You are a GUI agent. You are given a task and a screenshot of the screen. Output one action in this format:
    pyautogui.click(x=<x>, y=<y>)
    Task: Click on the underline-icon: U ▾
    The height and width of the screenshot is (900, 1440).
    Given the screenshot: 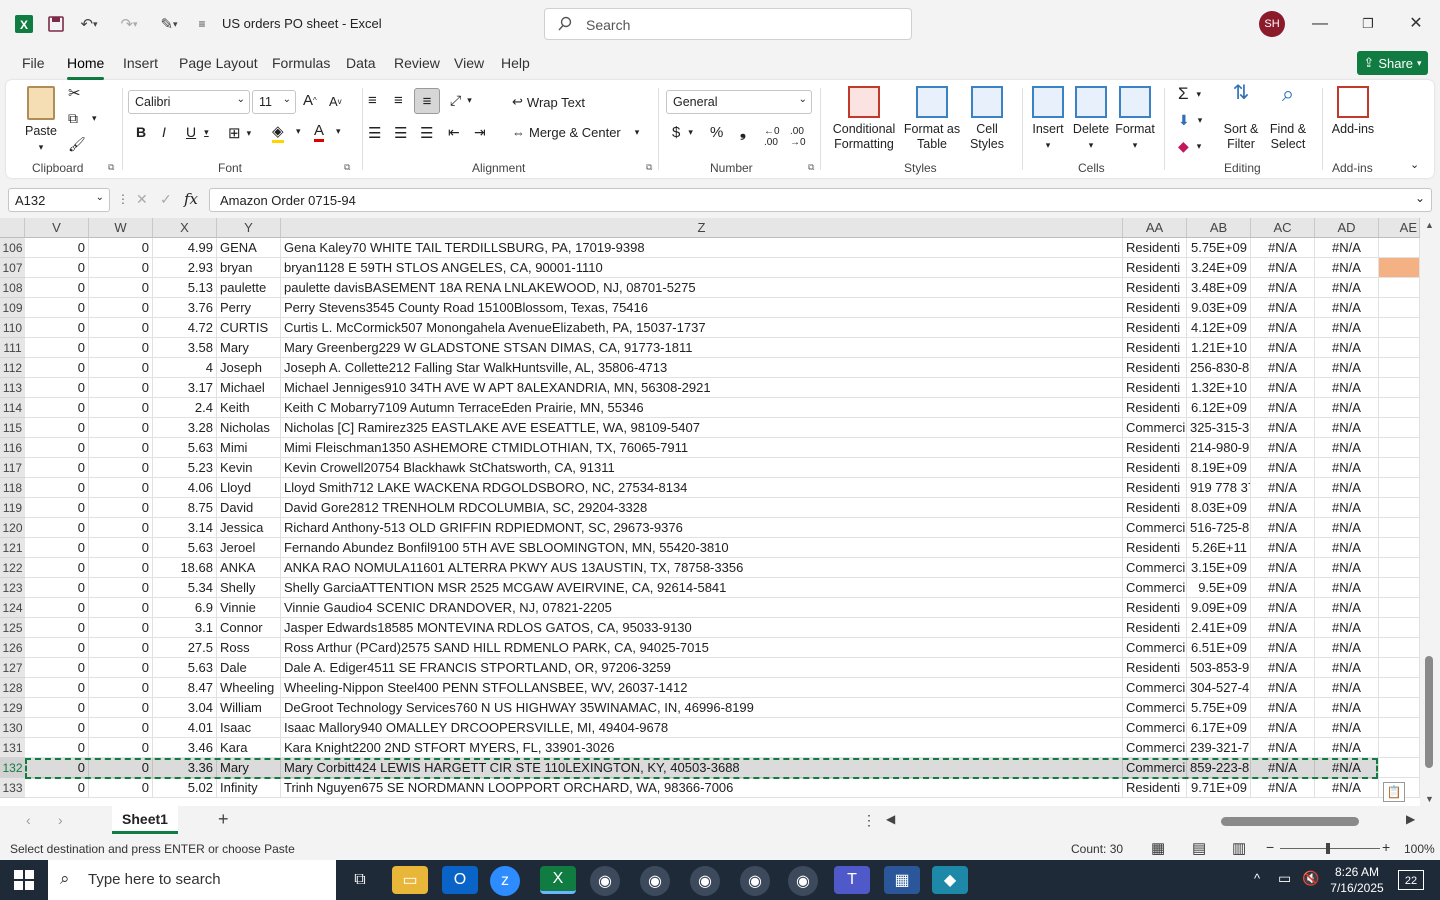 What is the action you would take?
    pyautogui.click(x=197, y=132)
    